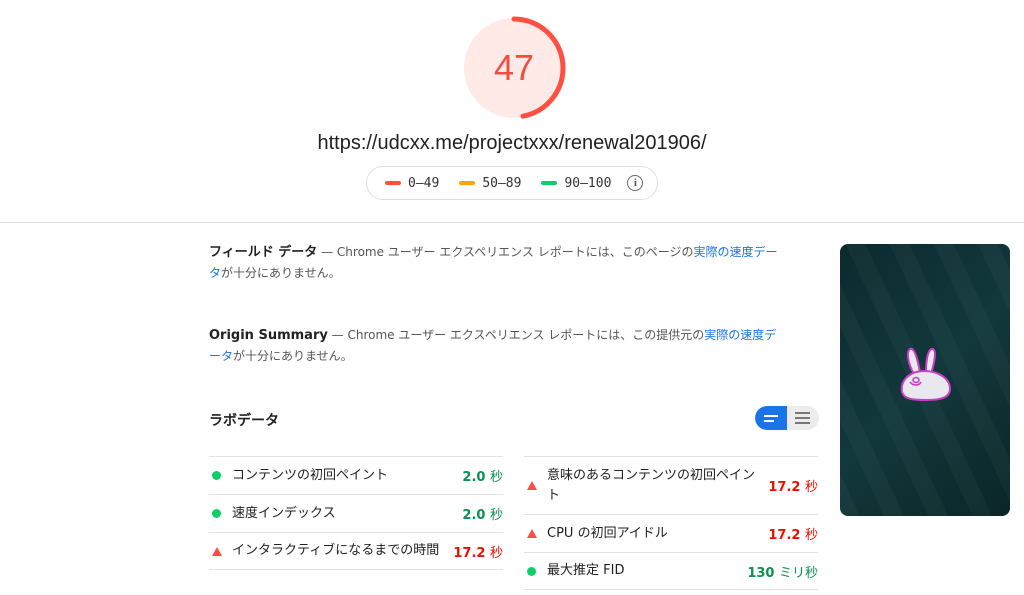 Image resolution: width=1024 pixels, height=595 pixels. I want to click on metric-first-contentful-paint: コンテンツの初回ペイント 2.0 秒, so click(356, 475).